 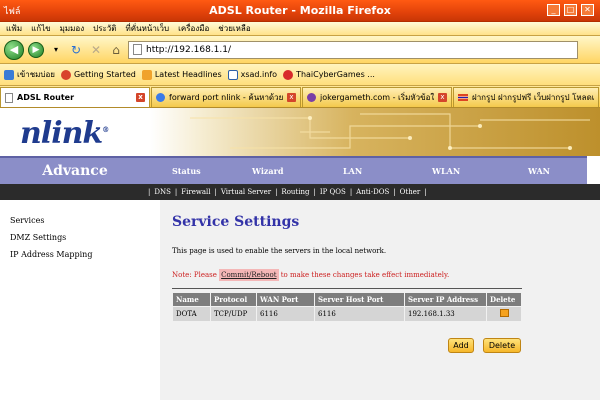 What do you see at coordinates (116, 50) in the screenshot?
I see `home-icon: ⌂` at bounding box center [116, 50].